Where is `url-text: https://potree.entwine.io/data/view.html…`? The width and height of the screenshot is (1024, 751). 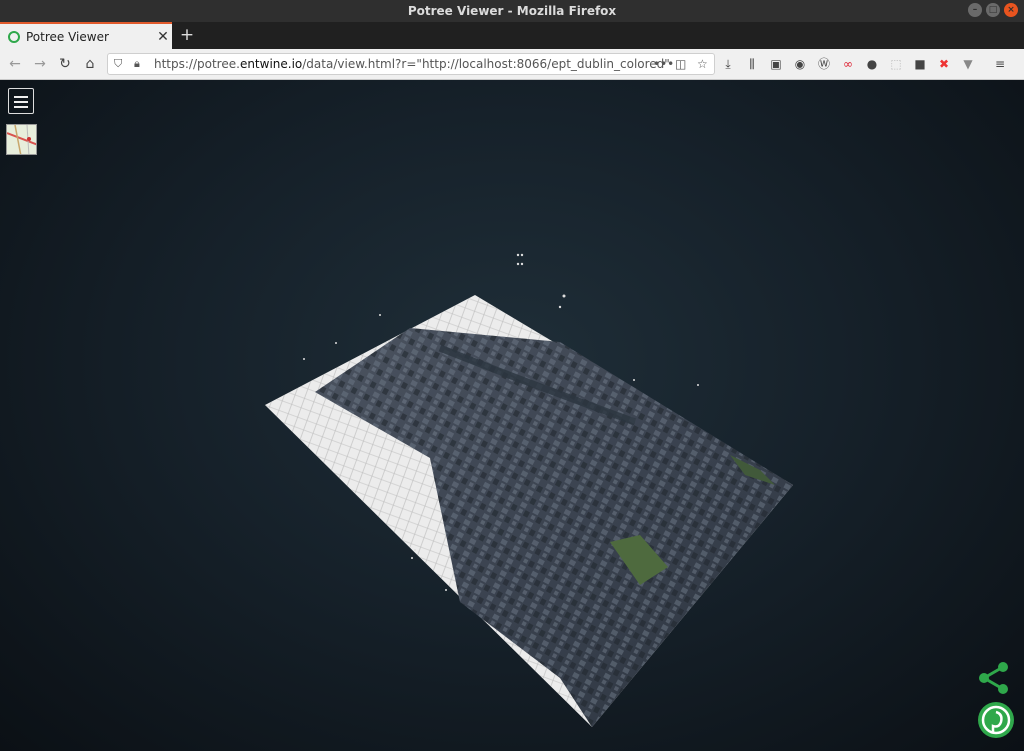 url-text: https://potree.entwine.io/data/view.html… is located at coordinates (412, 64).